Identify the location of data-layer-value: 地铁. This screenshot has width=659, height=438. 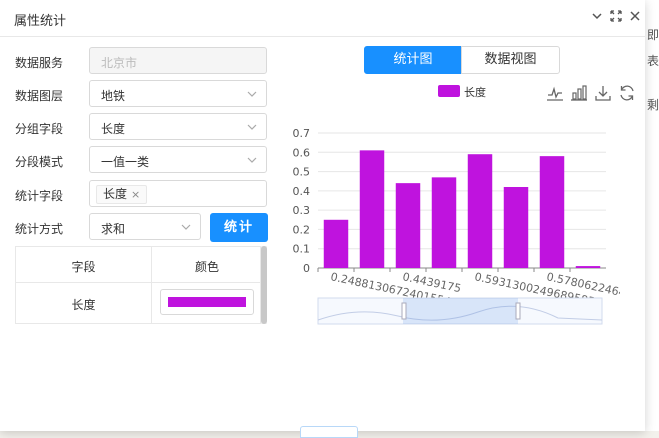
(113, 96).